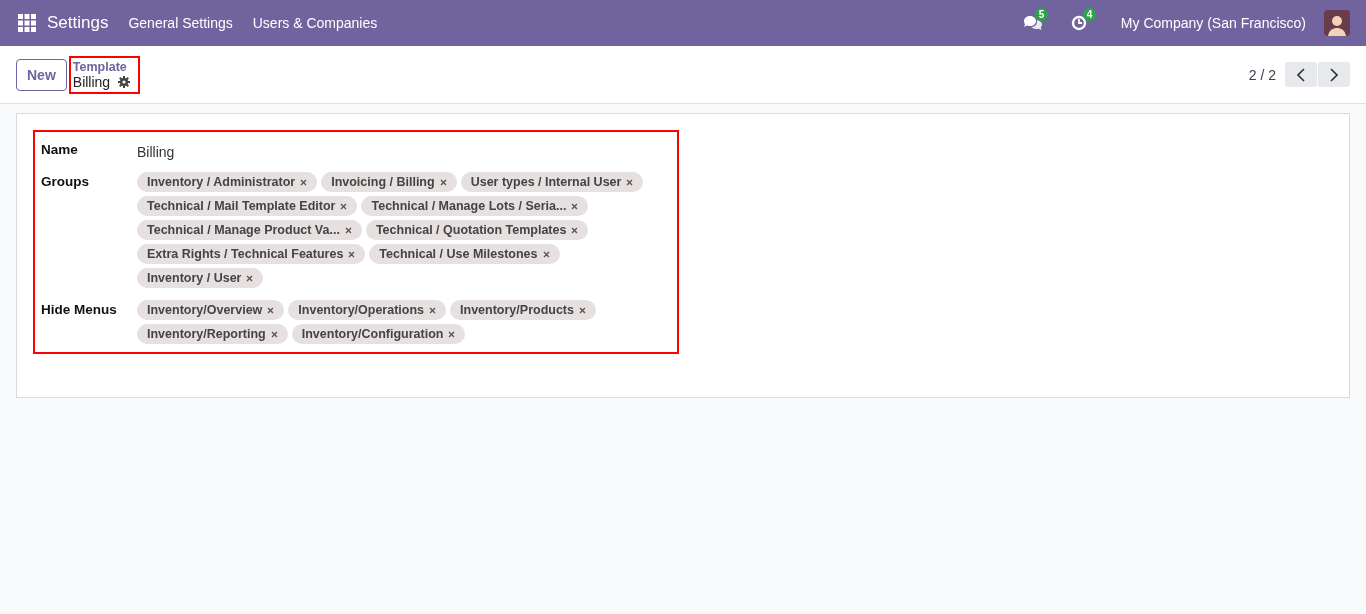 The image size is (1366, 614). What do you see at coordinates (241, 206) in the screenshot?
I see `tag-label: Technical / Mail Template Editor` at bounding box center [241, 206].